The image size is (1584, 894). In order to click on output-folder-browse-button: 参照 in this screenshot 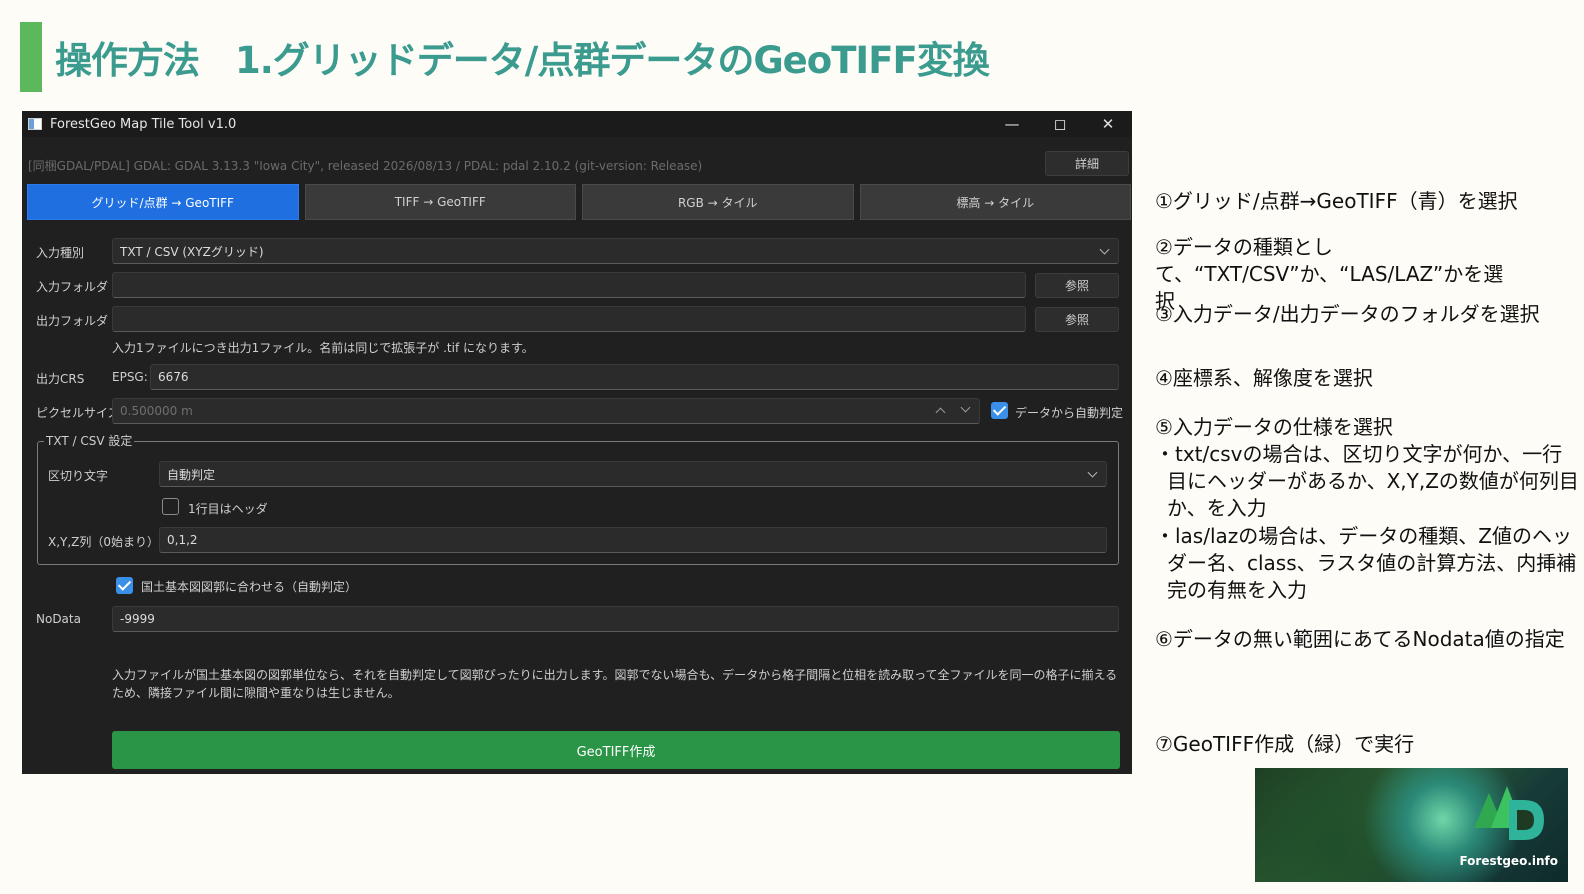, I will do `click(1077, 319)`.